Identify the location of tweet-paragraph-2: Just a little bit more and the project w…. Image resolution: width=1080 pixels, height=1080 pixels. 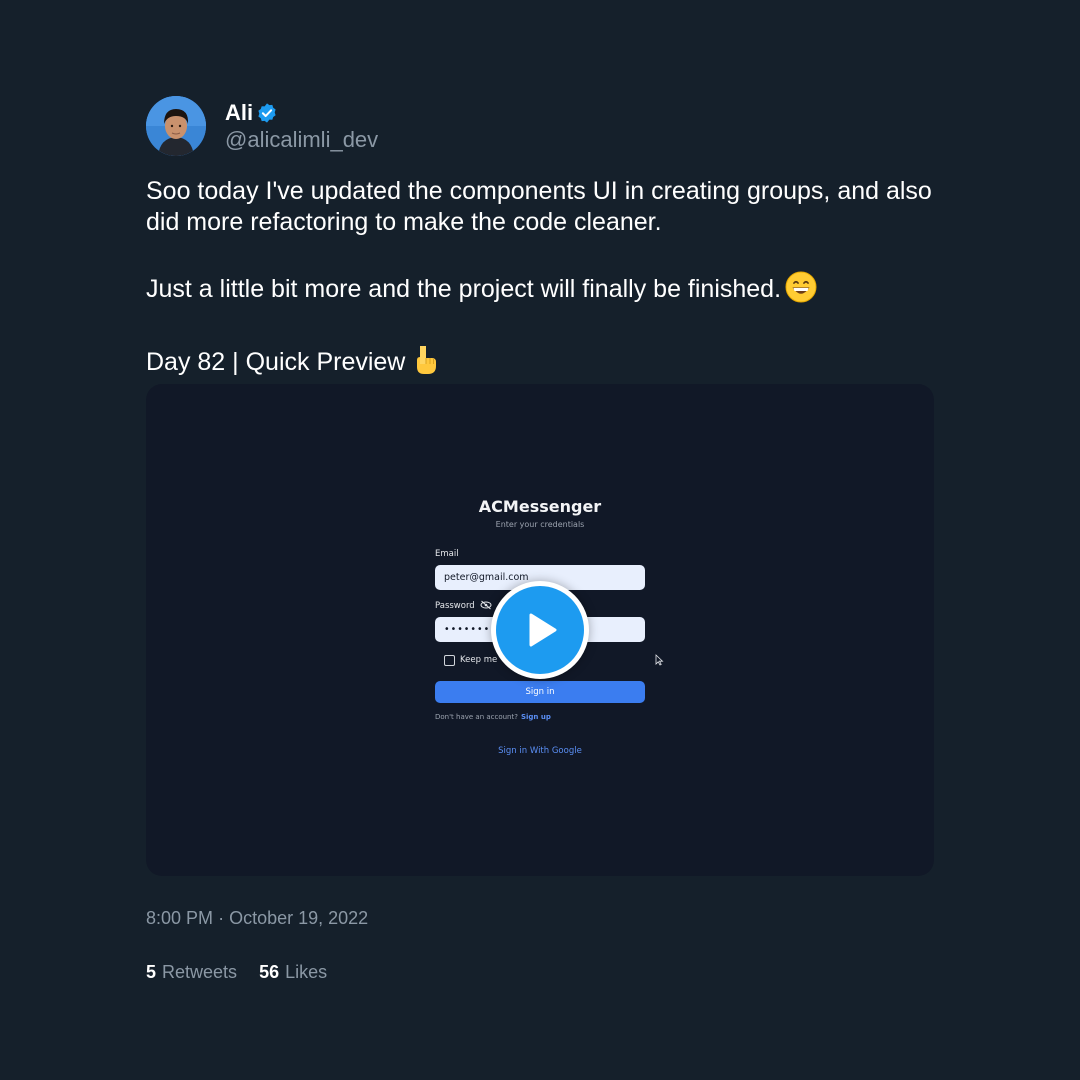
(546, 291).